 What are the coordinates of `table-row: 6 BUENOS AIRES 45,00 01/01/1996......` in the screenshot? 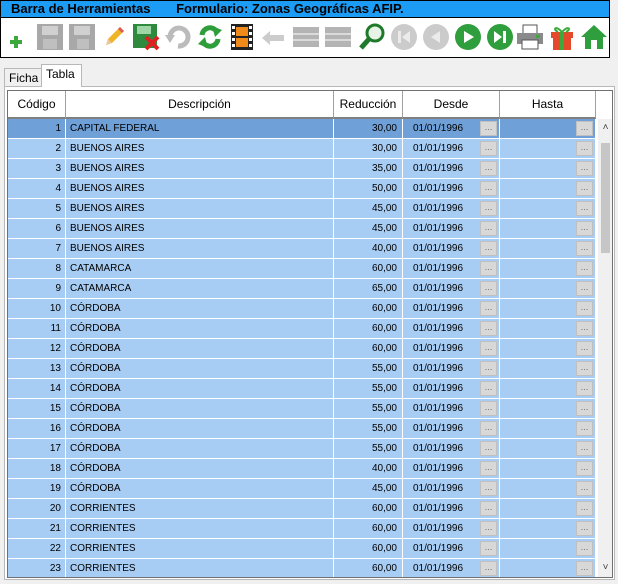 It's located at (302, 229).